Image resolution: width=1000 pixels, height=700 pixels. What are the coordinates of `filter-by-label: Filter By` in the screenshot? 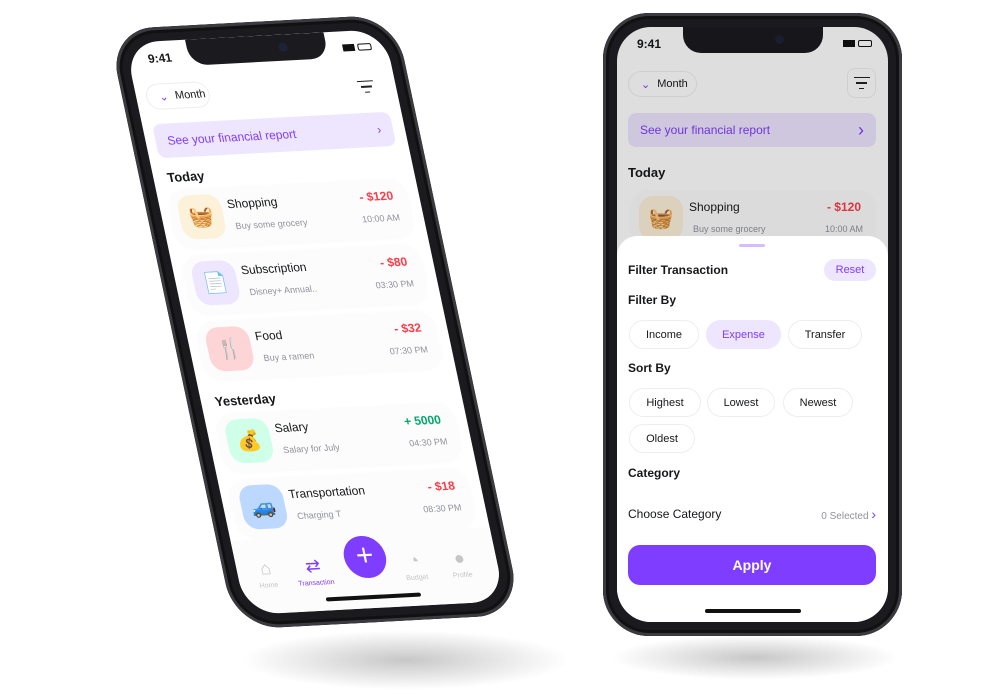 It's located at (652, 300).